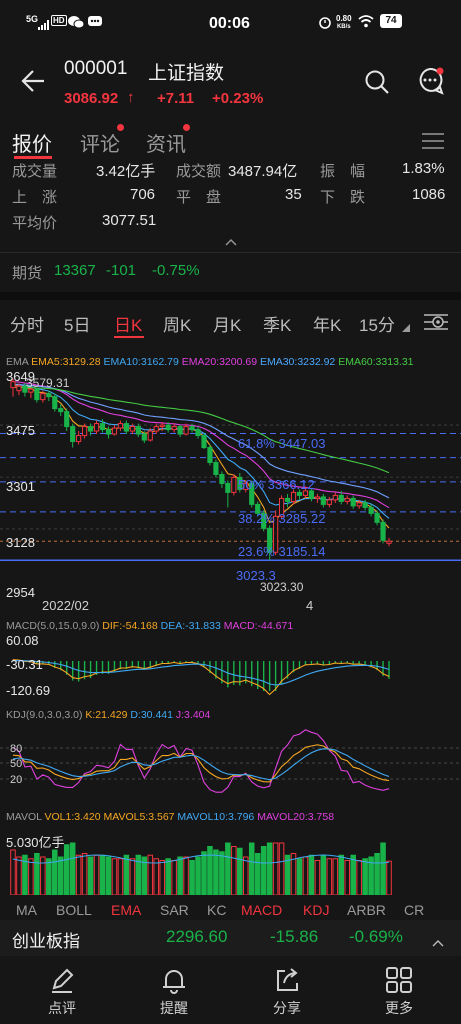 This screenshot has width=461, height=1024. Describe the element at coordinates (261, 910) in the screenshot. I see `indicator-tab-macd: MACD` at that location.